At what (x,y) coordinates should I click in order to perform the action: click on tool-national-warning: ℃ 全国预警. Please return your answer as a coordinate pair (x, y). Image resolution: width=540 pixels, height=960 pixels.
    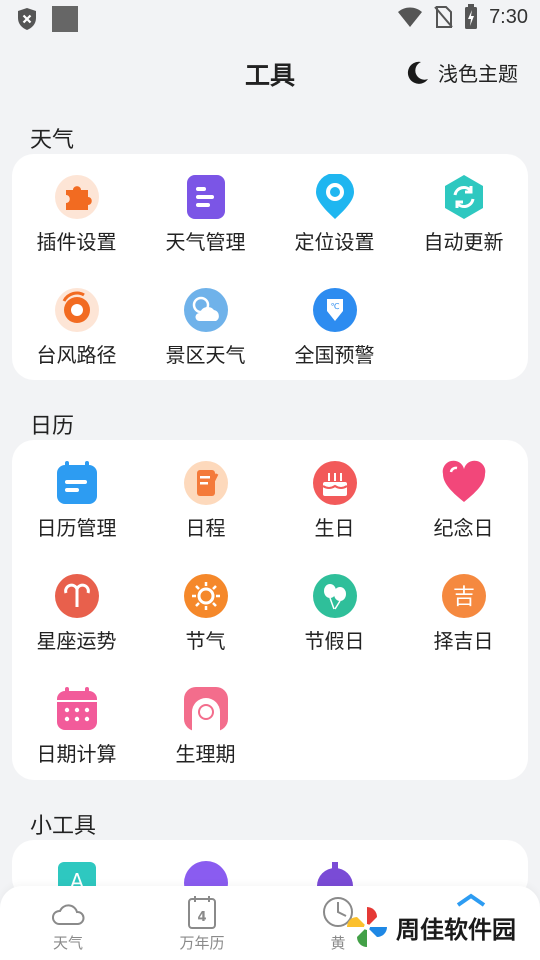
    Looking at the image, I should click on (334, 327).